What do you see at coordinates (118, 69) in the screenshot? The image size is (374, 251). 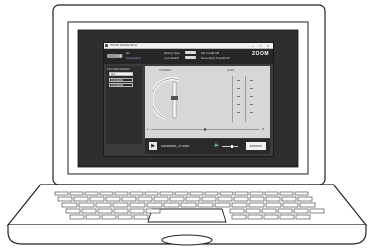 I see `file-browser-heading: FILE BROWSER` at bounding box center [118, 69].